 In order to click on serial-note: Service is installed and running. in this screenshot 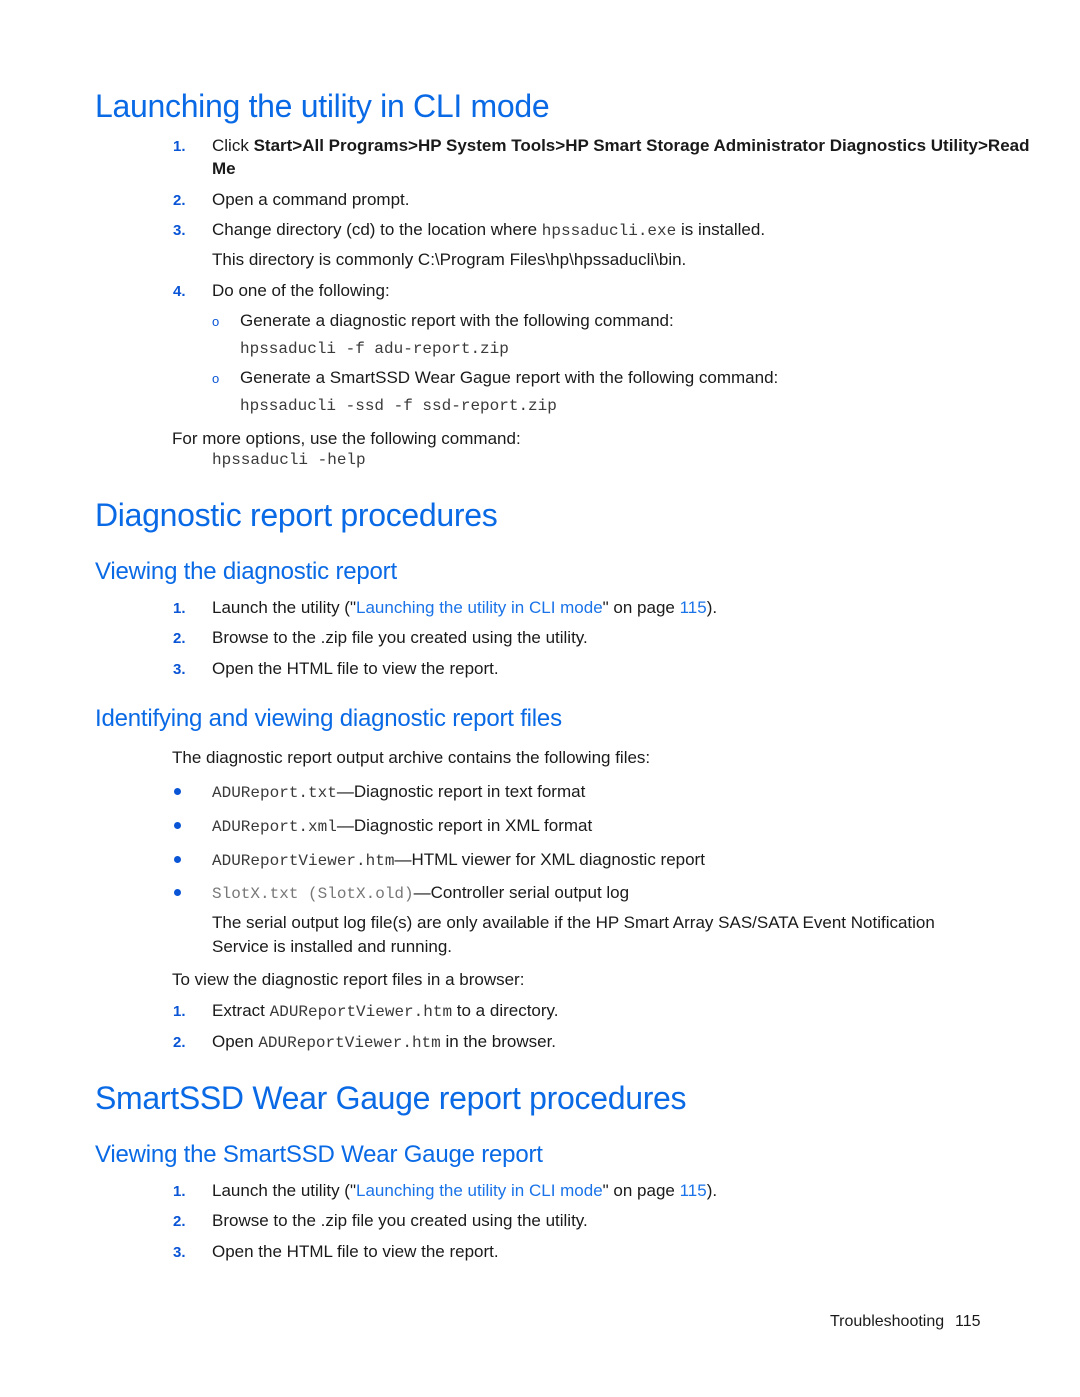, I will do `click(332, 946)`.